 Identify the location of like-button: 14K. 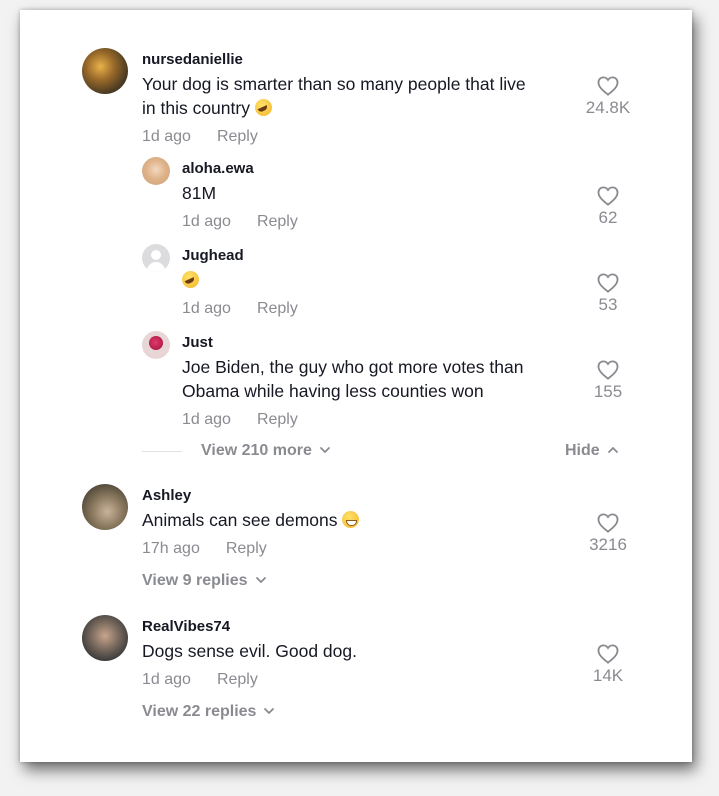
(608, 665).